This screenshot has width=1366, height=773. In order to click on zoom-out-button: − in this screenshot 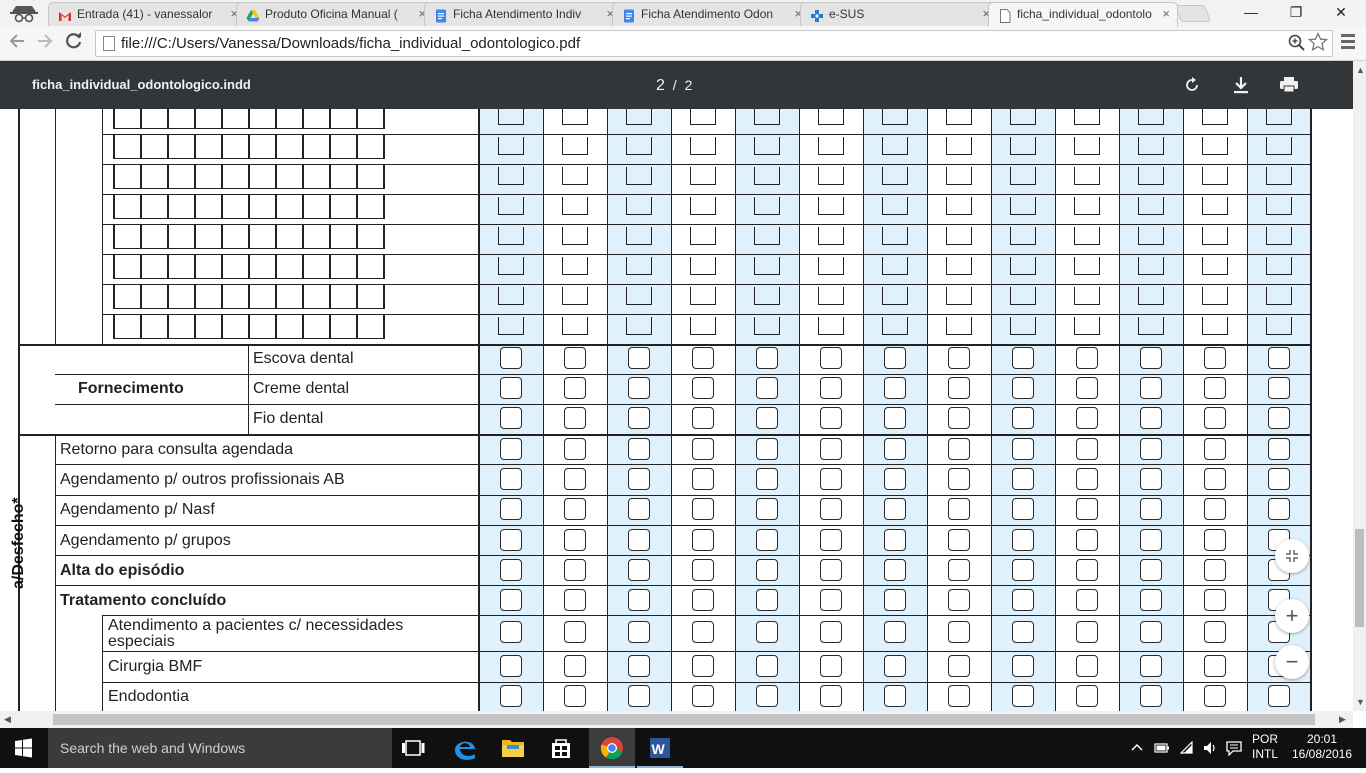, I will do `click(1292, 662)`.